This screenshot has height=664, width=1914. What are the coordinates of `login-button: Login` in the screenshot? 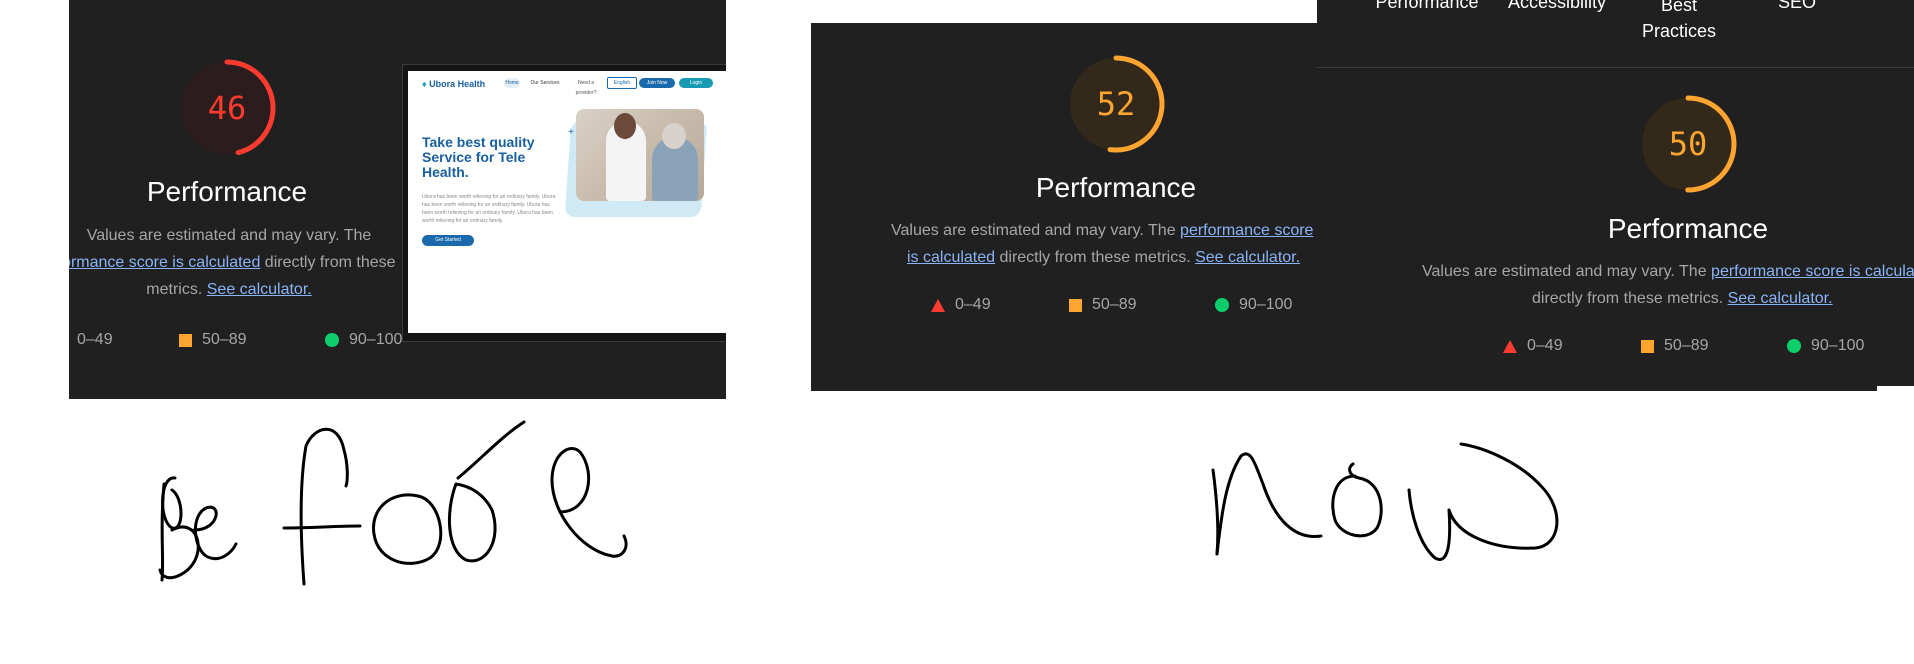 It's located at (696, 83).